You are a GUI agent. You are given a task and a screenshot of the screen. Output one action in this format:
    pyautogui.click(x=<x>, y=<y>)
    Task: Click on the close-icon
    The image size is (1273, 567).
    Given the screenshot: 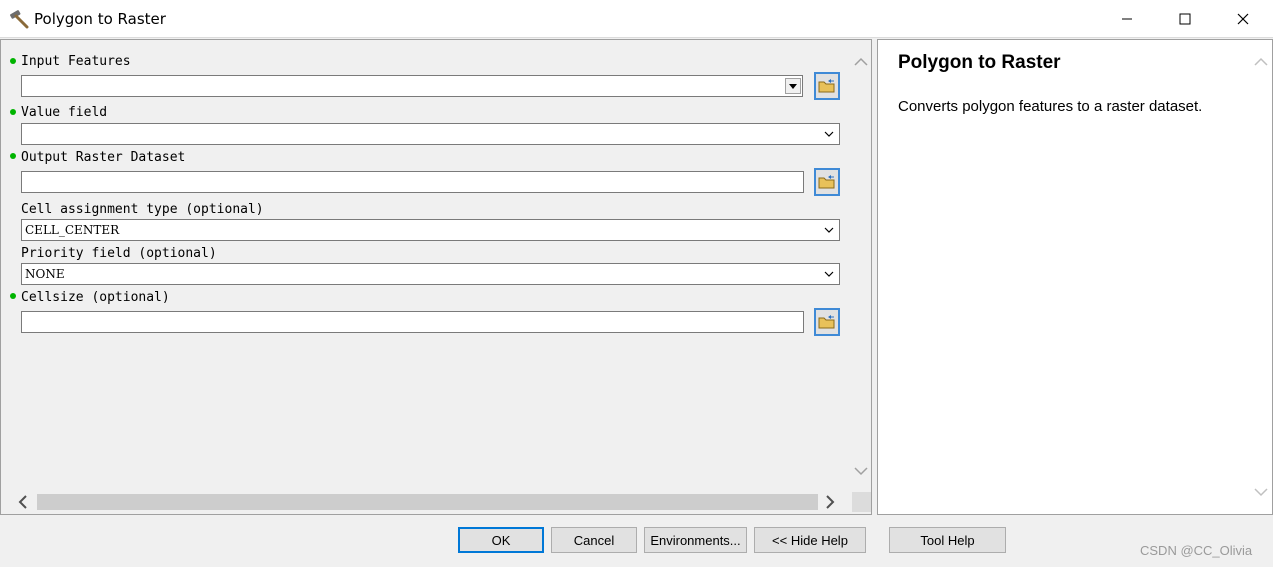 What is the action you would take?
    pyautogui.click(x=1243, y=19)
    